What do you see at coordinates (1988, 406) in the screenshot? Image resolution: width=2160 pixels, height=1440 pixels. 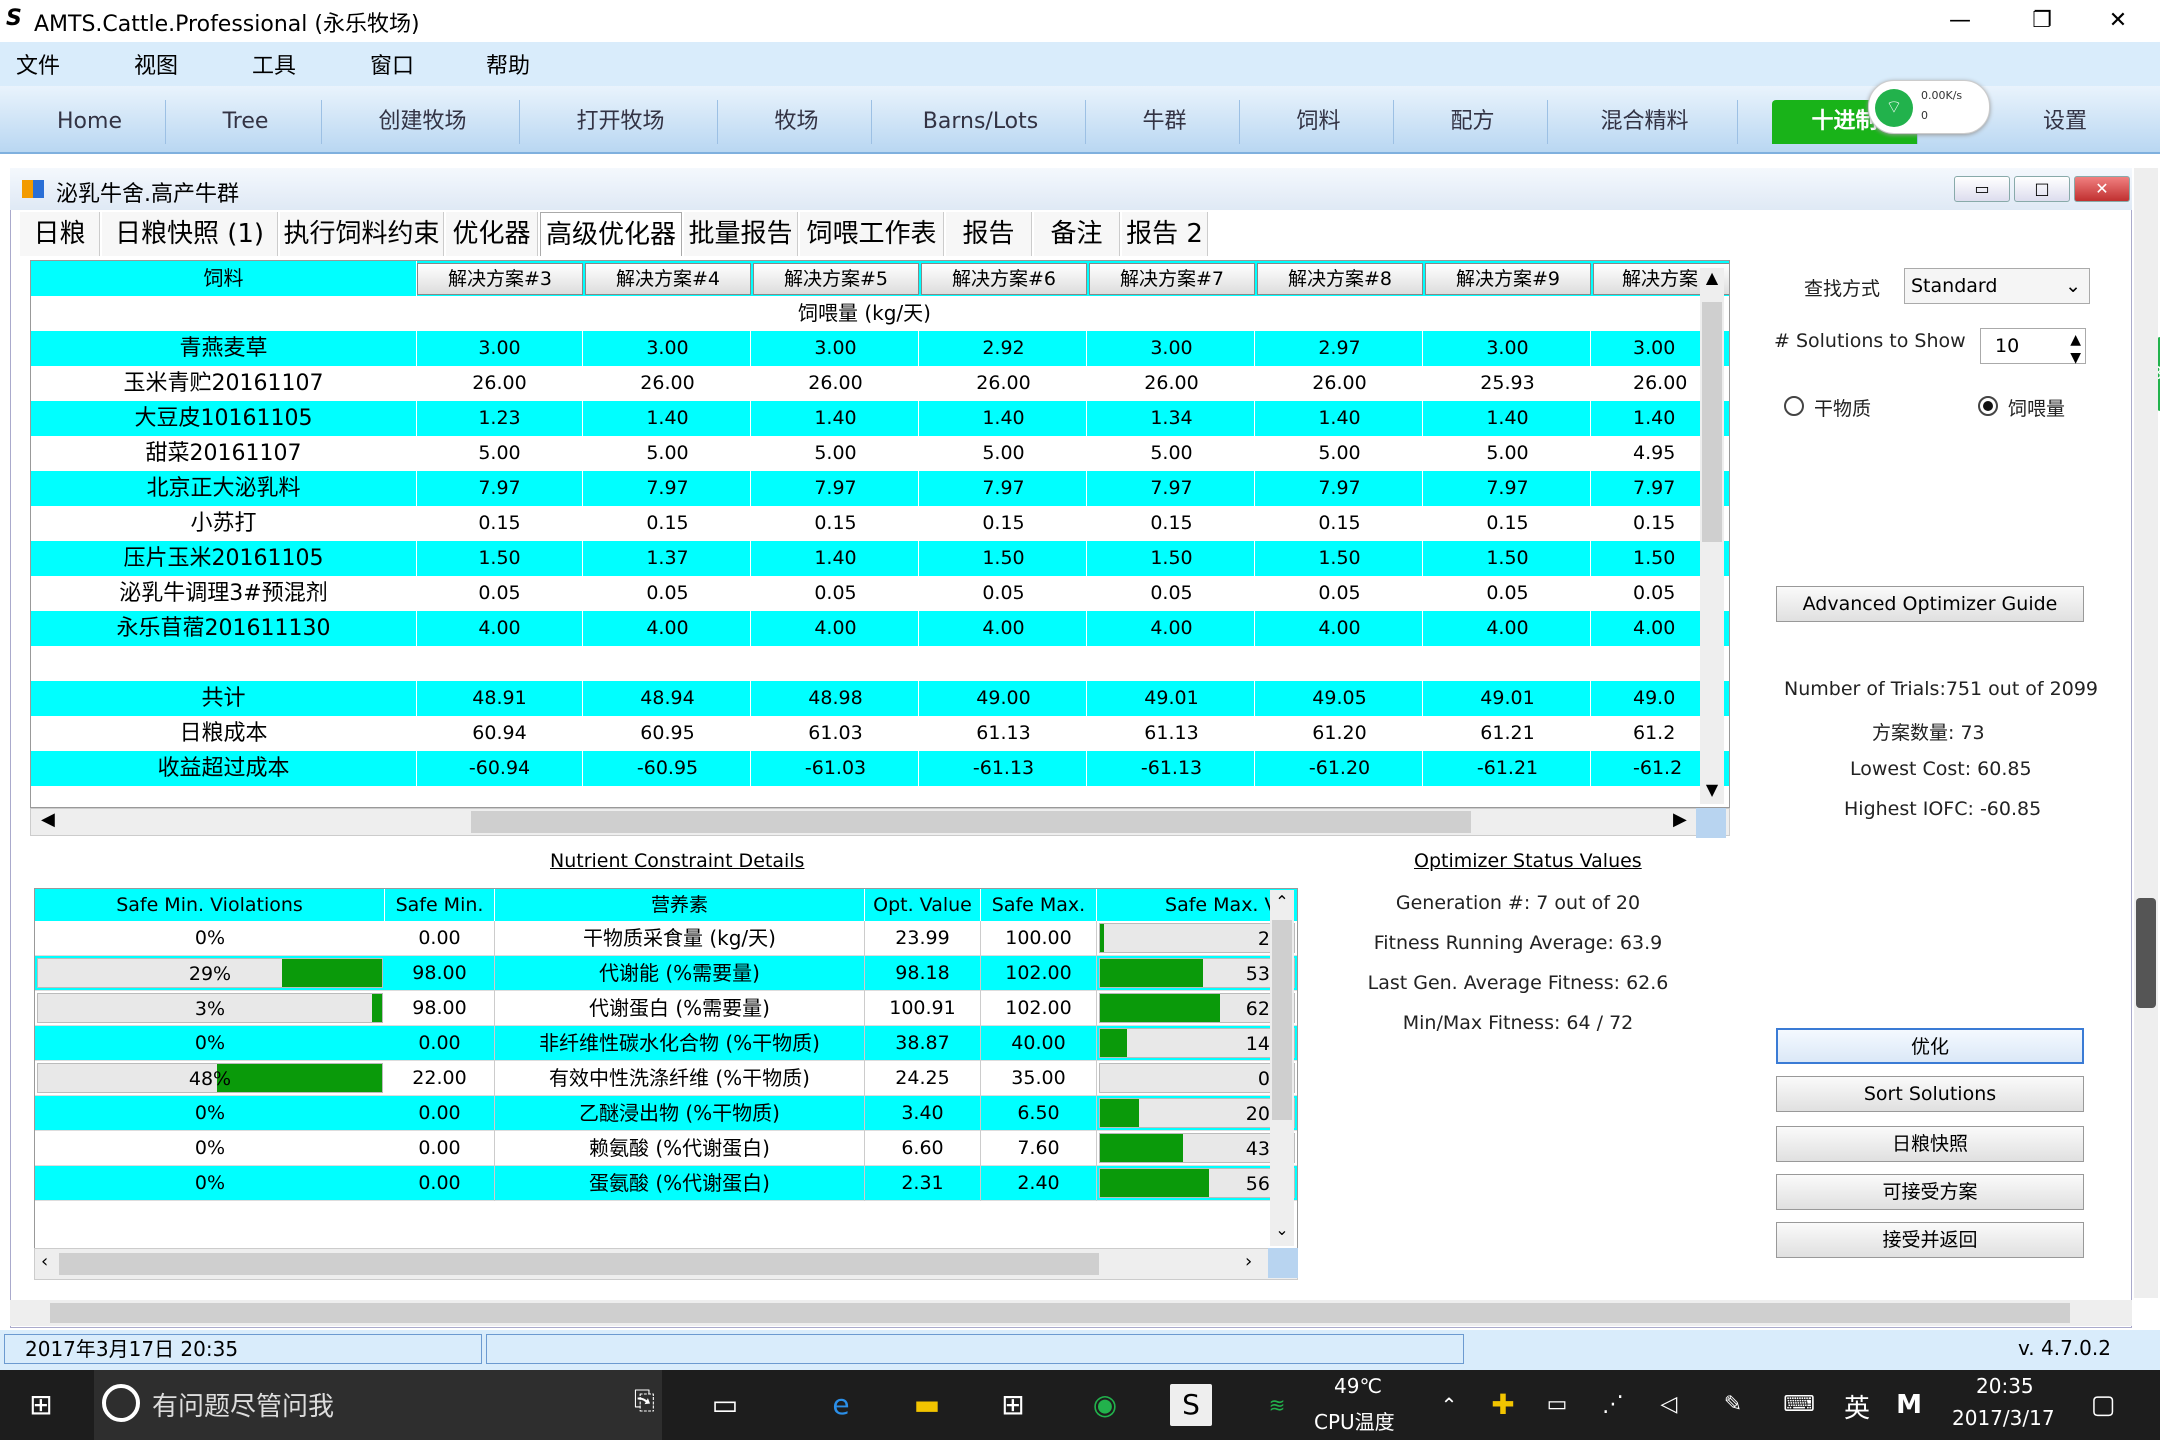 I see `radio-feed-amount` at bounding box center [1988, 406].